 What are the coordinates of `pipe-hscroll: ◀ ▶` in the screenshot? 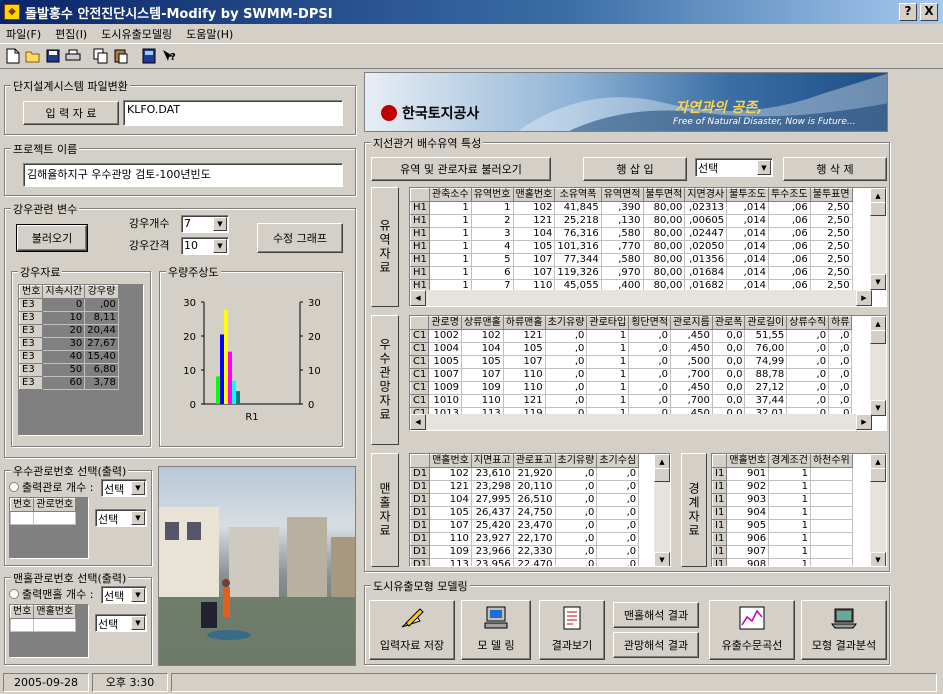 It's located at (641, 422).